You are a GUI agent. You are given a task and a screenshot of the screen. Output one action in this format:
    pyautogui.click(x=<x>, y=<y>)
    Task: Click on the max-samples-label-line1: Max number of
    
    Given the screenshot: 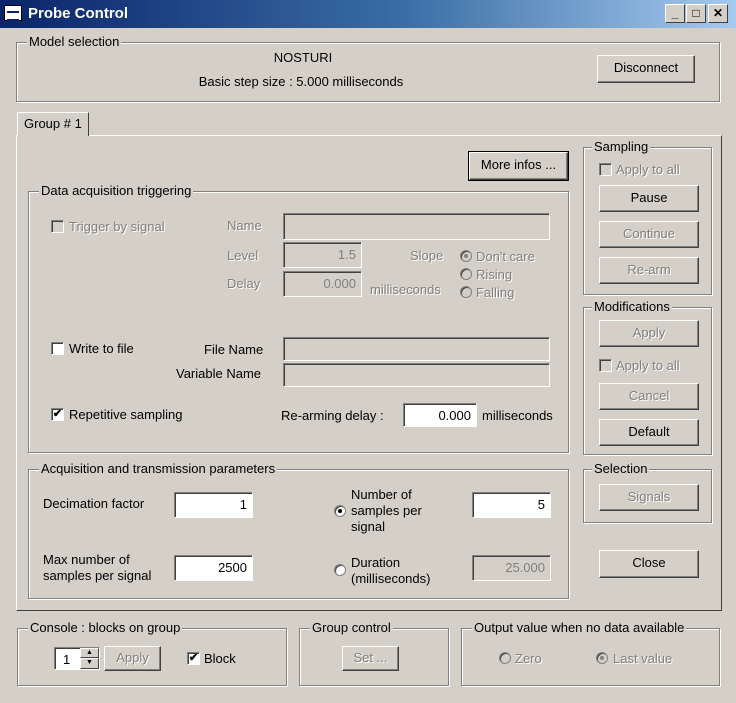 What is the action you would take?
    pyautogui.click(x=86, y=559)
    